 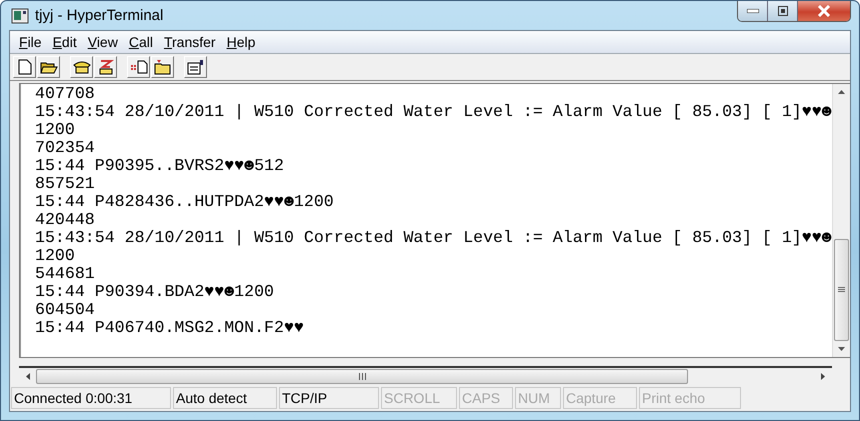 What do you see at coordinates (160, 166) in the screenshot?
I see `terminal-line: 15:44 P90395..BVRS2♥♥☻512` at bounding box center [160, 166].